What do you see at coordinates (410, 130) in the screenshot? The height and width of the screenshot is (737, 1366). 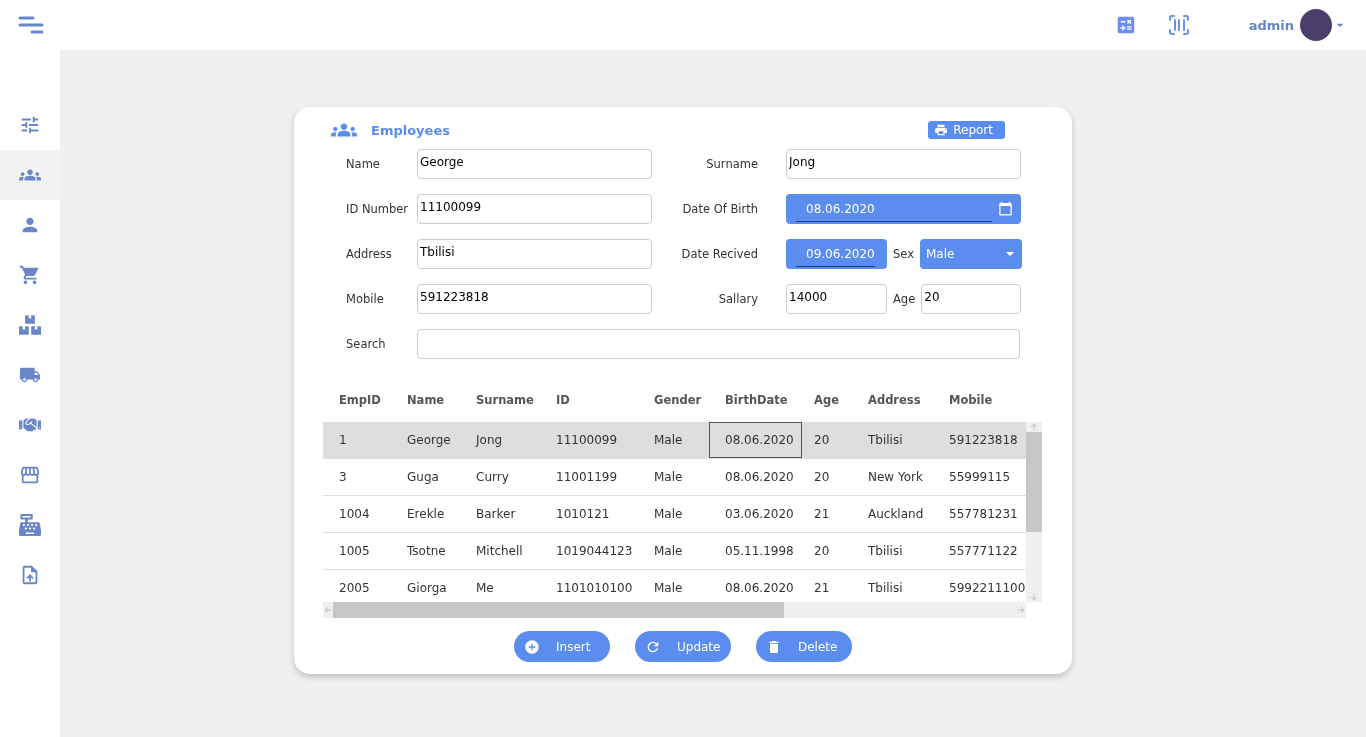 I see `card-title: Employees` at bounding box center [410, 130].